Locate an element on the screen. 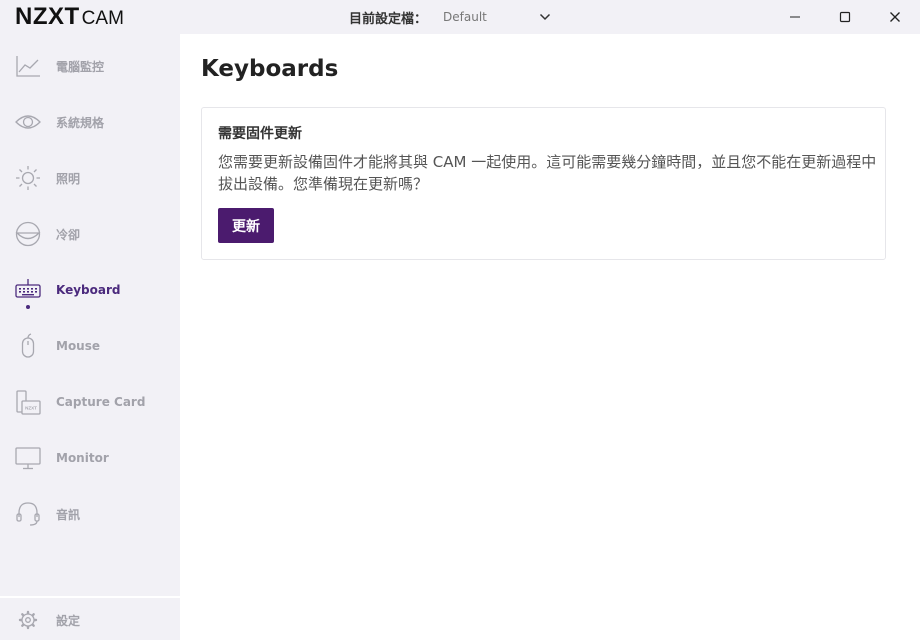 This screenshot has height=640, width=920. close-button is located at coordinates (895, 17).